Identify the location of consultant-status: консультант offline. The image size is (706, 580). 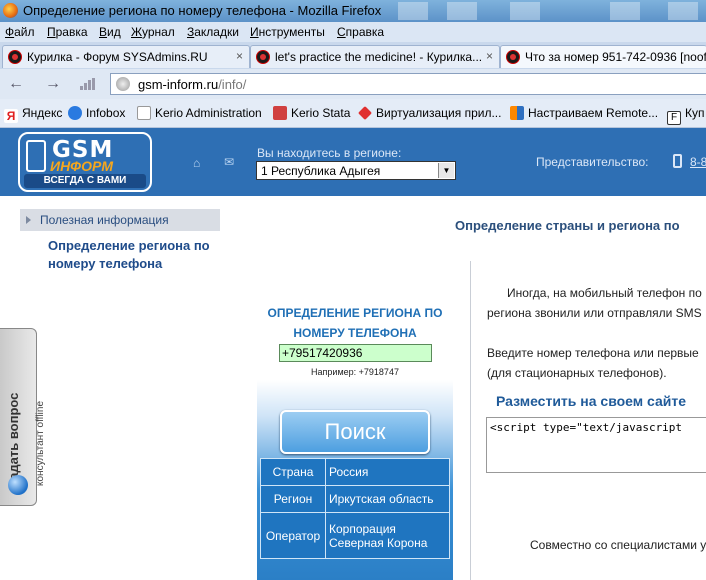
(40, 443).